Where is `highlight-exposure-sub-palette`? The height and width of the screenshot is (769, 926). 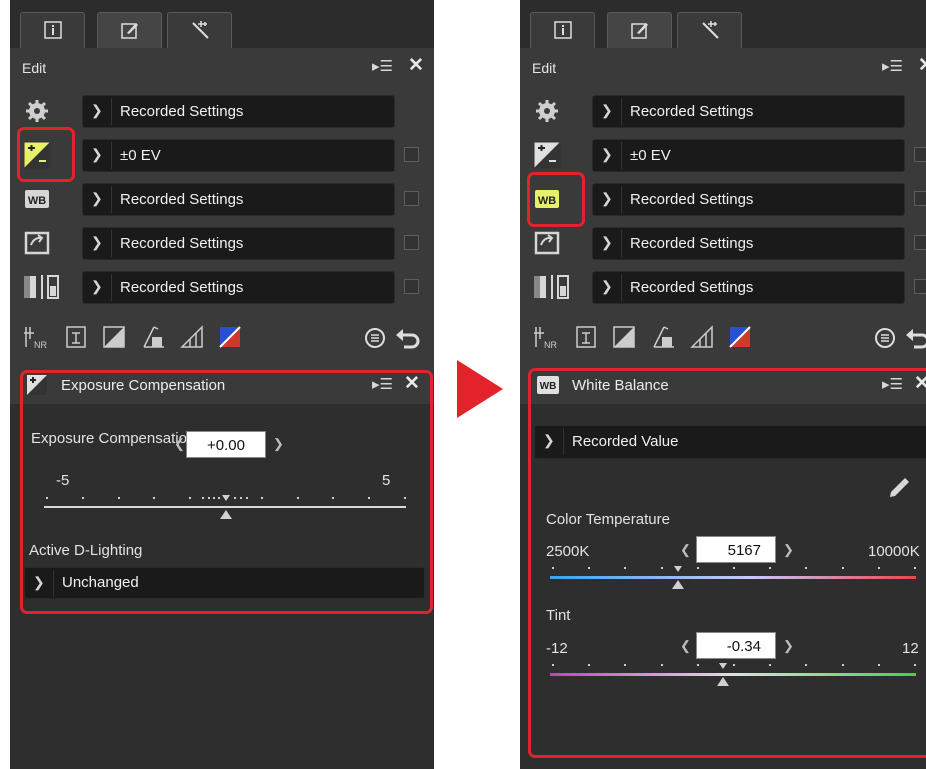
highlight-exposure-sub-palette is located at coordinates (226, 492).